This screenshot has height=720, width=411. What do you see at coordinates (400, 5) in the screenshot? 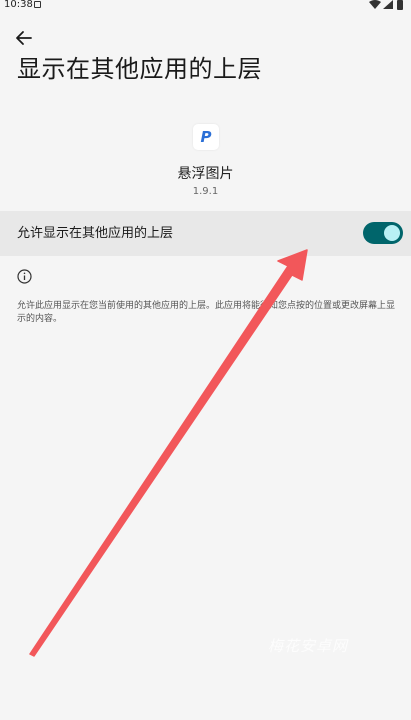
I see `battery-icon` at bounding box center [400, 5].